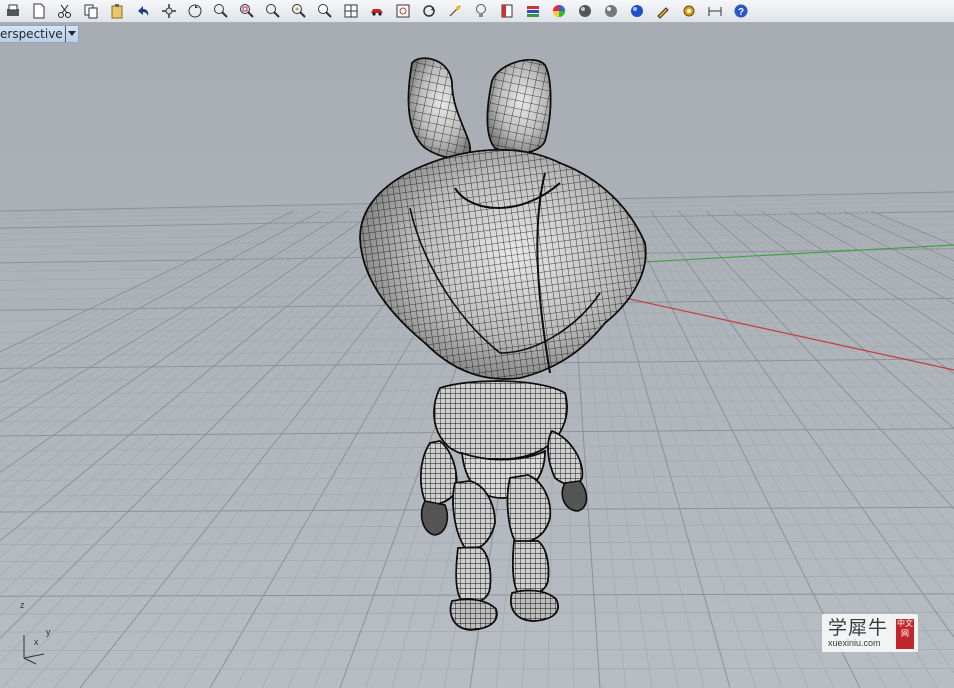 This screenshot has height=688, width=954. I want to click on pencil-icon, so click(663, 13).